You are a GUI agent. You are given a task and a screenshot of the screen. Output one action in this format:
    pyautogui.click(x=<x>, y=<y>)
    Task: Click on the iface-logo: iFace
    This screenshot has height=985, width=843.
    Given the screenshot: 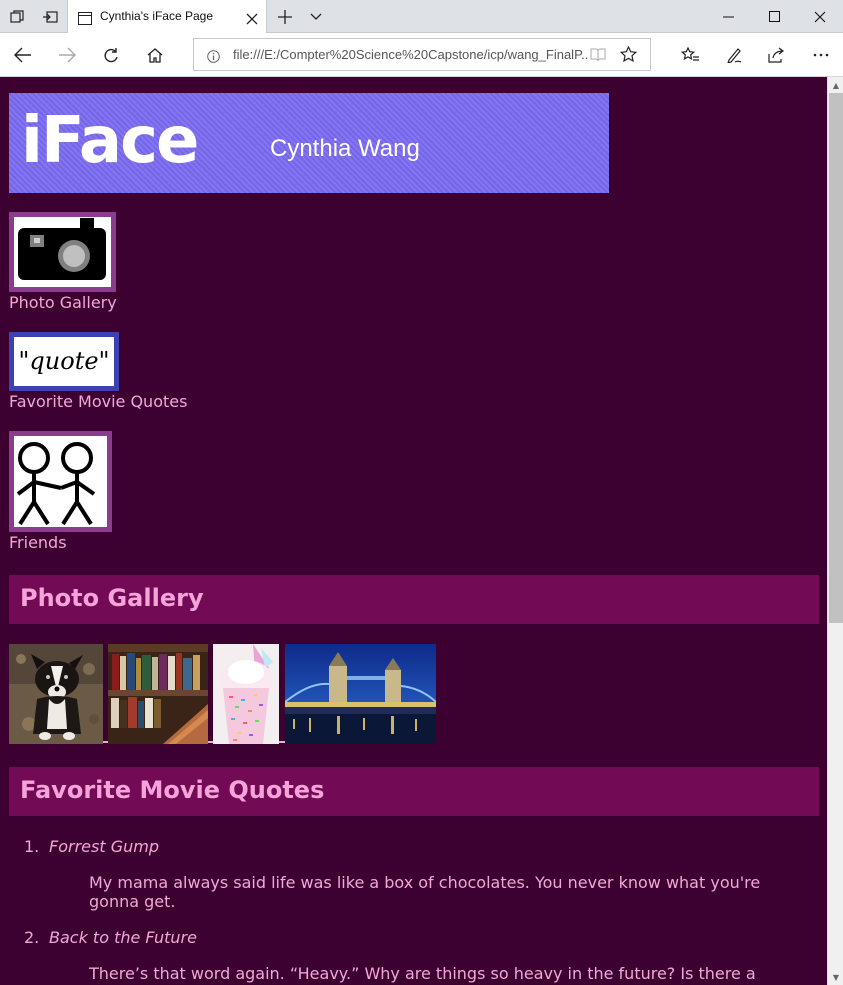 What is the action you would take?
    pyautogui.click(x=110, y=141)
    